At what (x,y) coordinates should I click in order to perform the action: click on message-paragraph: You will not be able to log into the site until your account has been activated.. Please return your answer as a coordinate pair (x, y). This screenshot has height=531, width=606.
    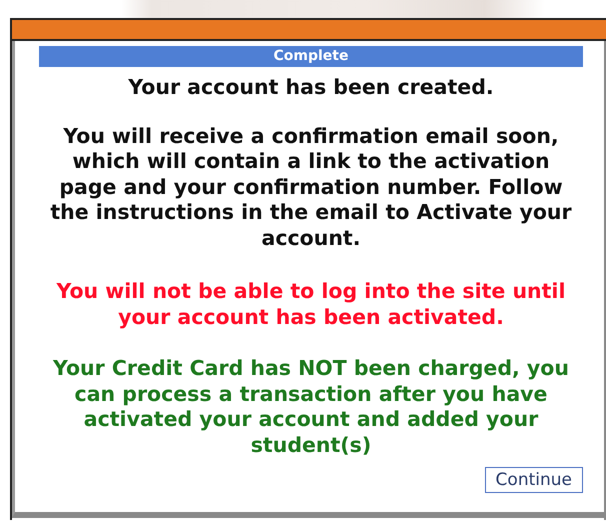
    Looking at the image, I should click on (311, 304).